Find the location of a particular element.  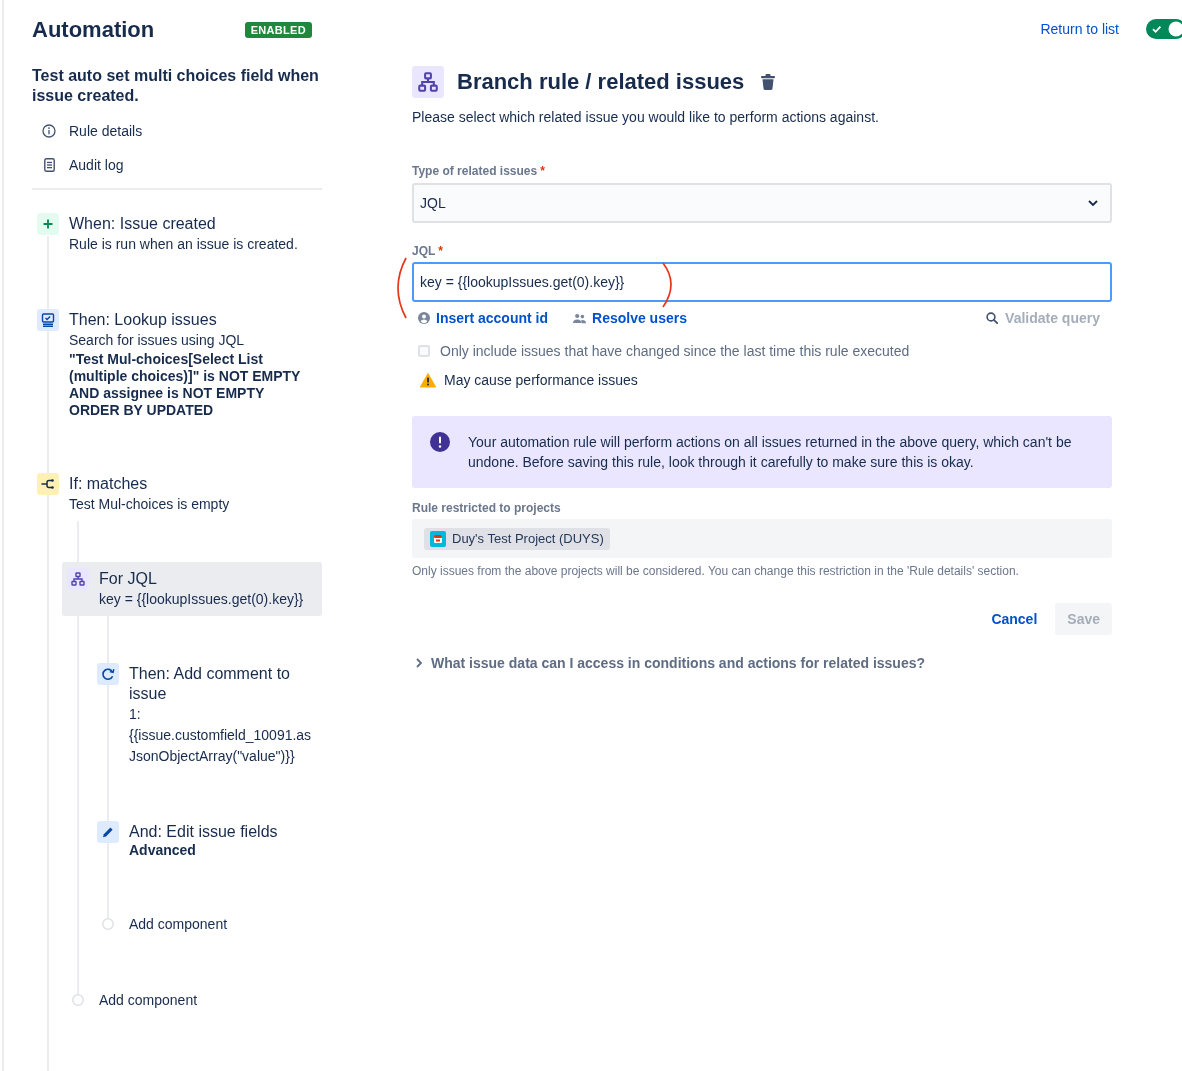

search-icon is located at coordinates (992, 318).